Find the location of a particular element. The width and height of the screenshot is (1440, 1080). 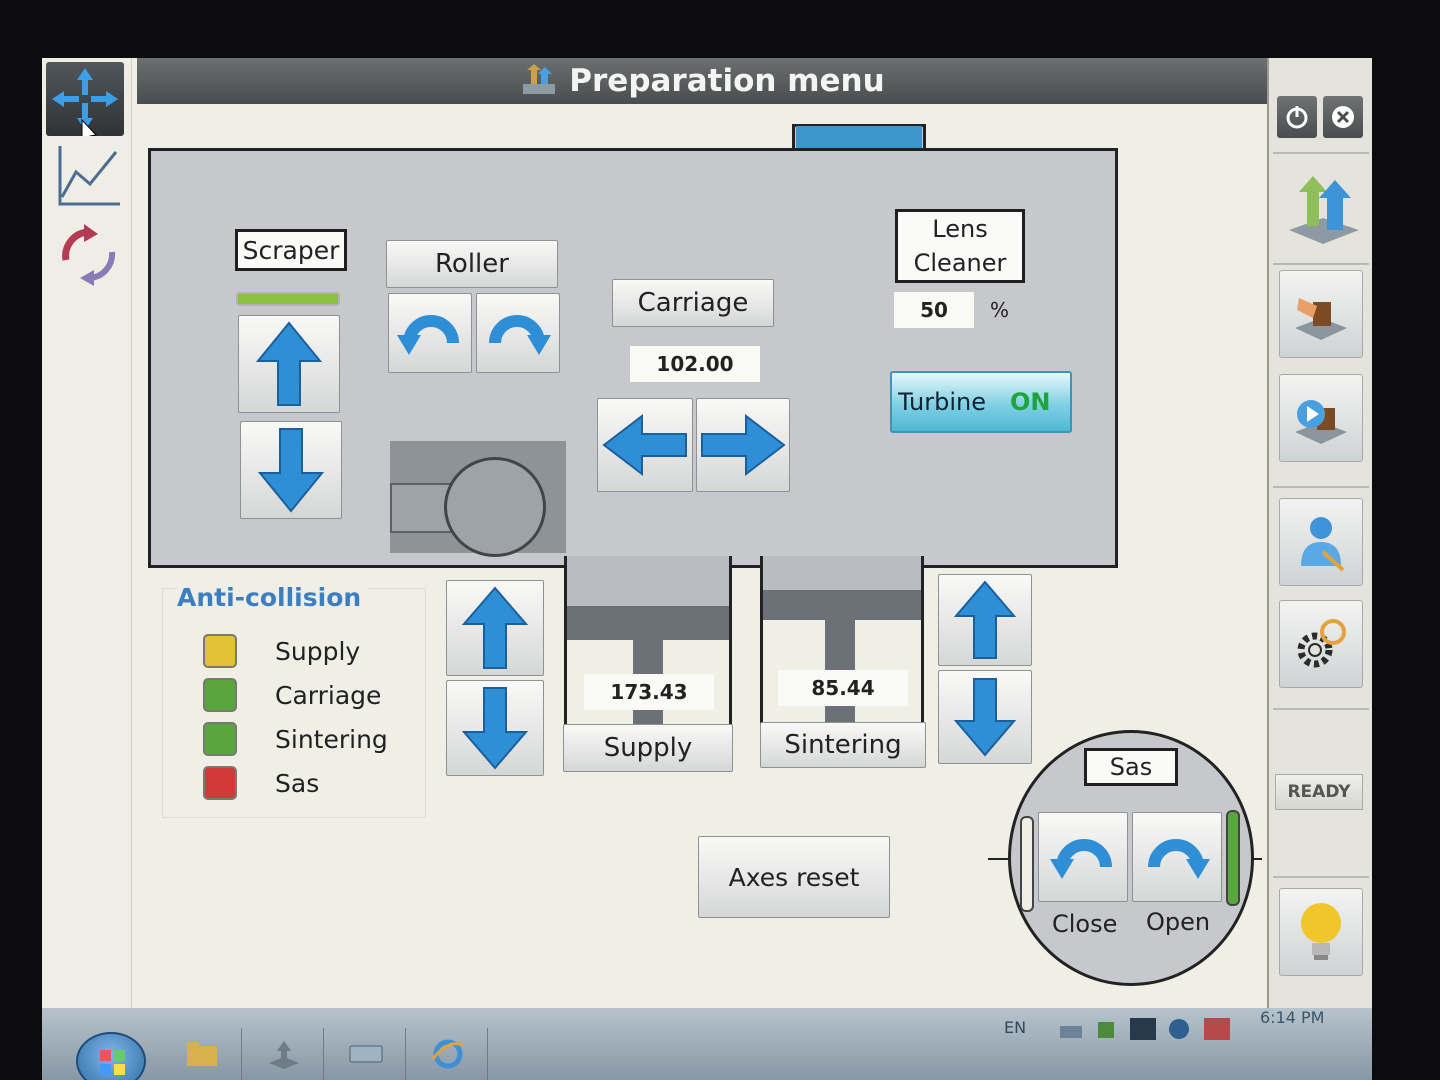

supply-down-button is located at coordinates (495, 728).